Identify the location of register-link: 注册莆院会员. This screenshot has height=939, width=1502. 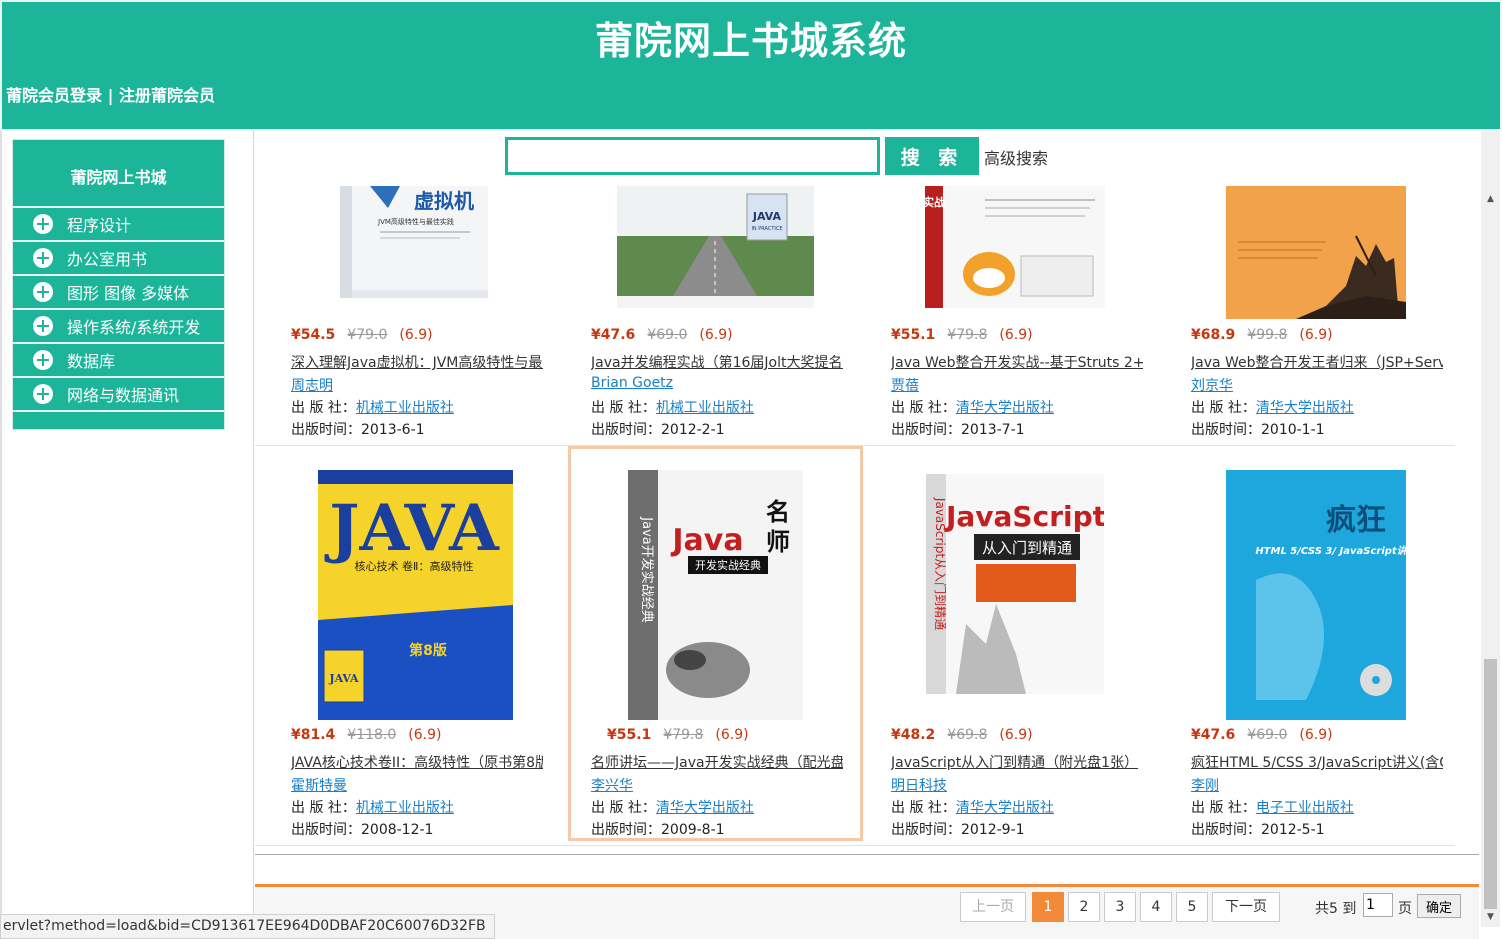
(167, 95).